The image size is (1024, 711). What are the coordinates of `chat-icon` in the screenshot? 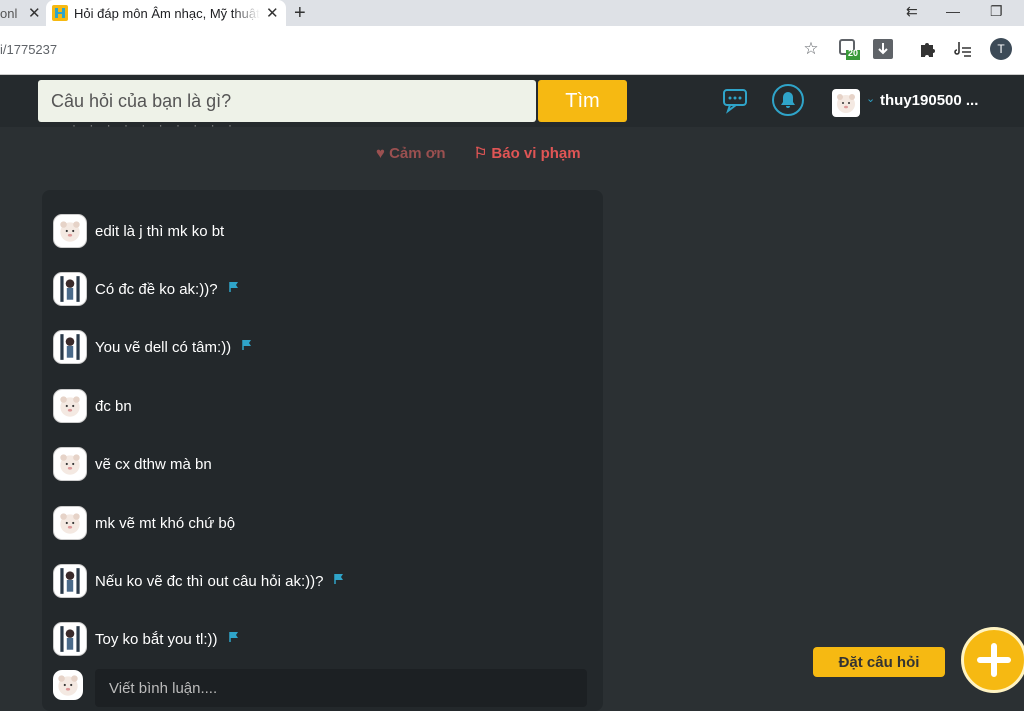 It's located at (736, 103).